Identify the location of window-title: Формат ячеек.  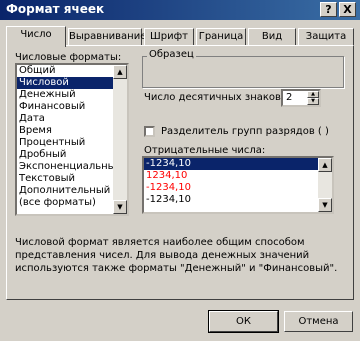
(55, 9).